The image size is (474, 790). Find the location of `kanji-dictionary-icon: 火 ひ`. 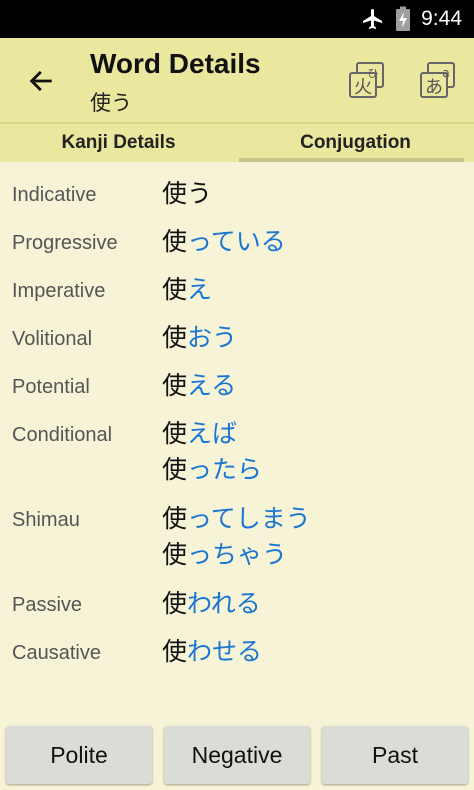

kanji-dictionary-icon: 火 ひ is located at coordinates (366, 80).